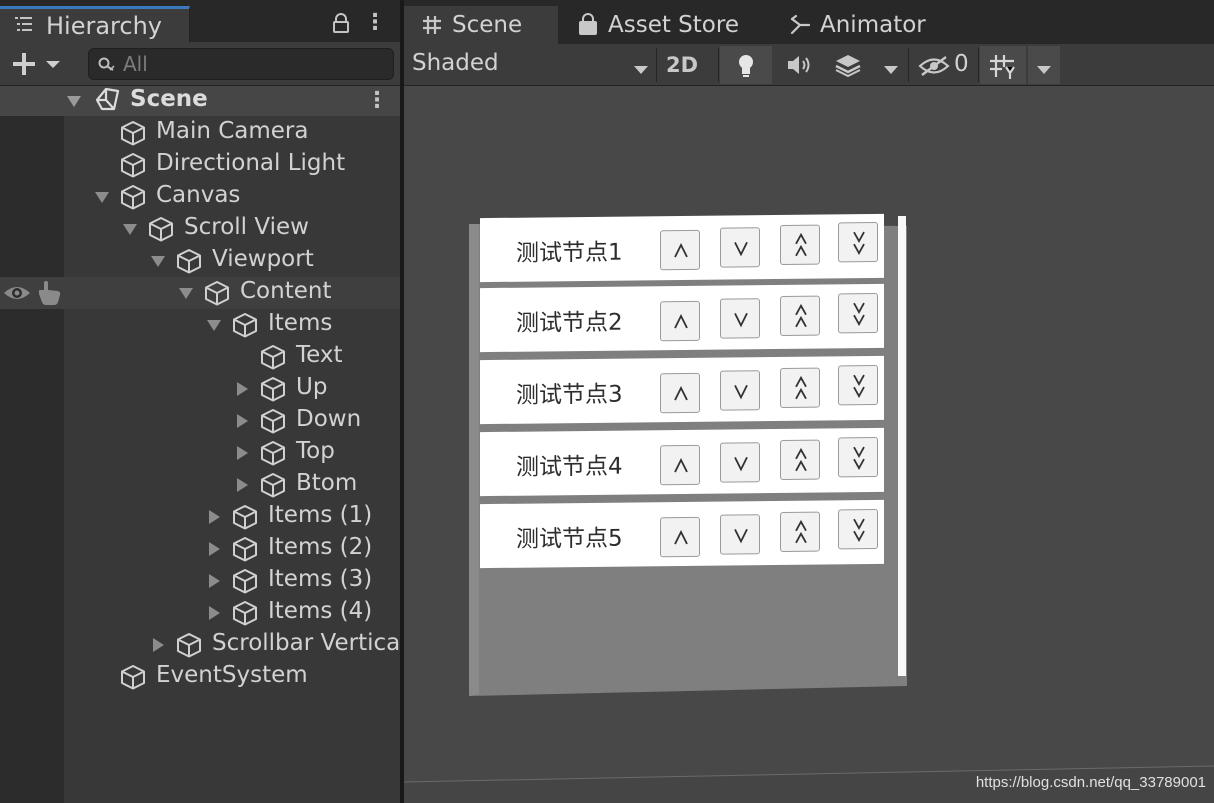 Image resolution: width=1214 pixels, height=803 pixels. I want to click on lightbulb-icon, so click(746, 67).